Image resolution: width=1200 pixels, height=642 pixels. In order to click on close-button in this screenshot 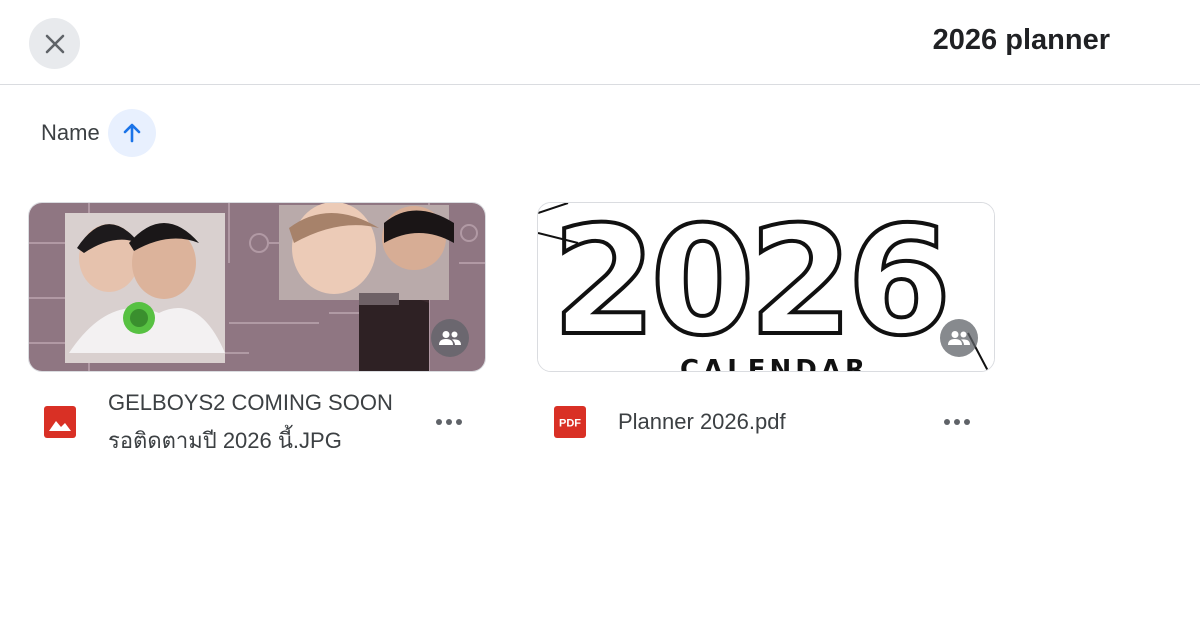, I will do `click(54, 43)`.